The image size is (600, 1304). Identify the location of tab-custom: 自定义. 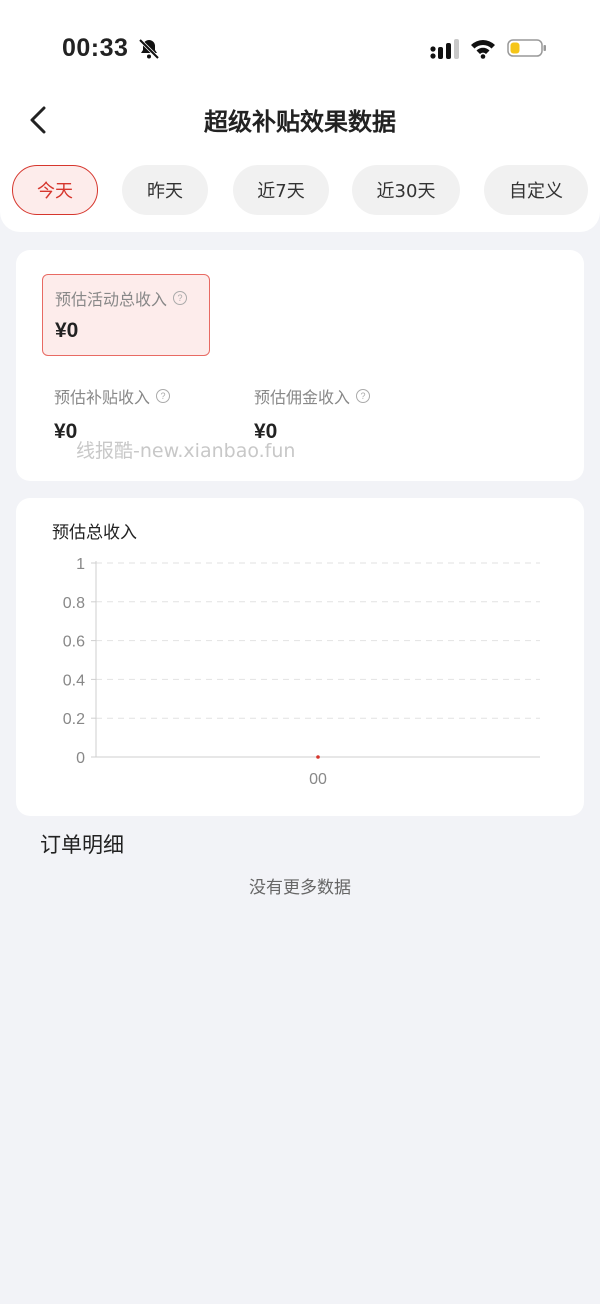
(536, 190).